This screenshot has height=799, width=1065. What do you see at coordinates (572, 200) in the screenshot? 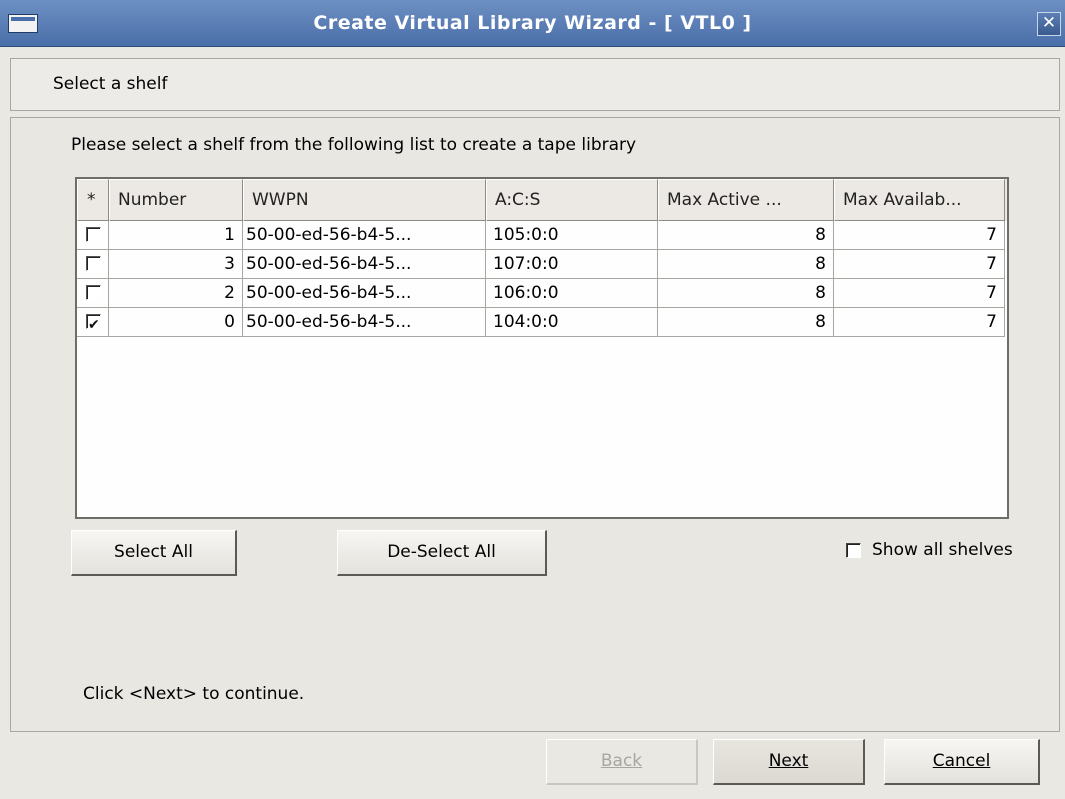
I see `column-header-acs: A:C:S` at bounding box center [572, 200].